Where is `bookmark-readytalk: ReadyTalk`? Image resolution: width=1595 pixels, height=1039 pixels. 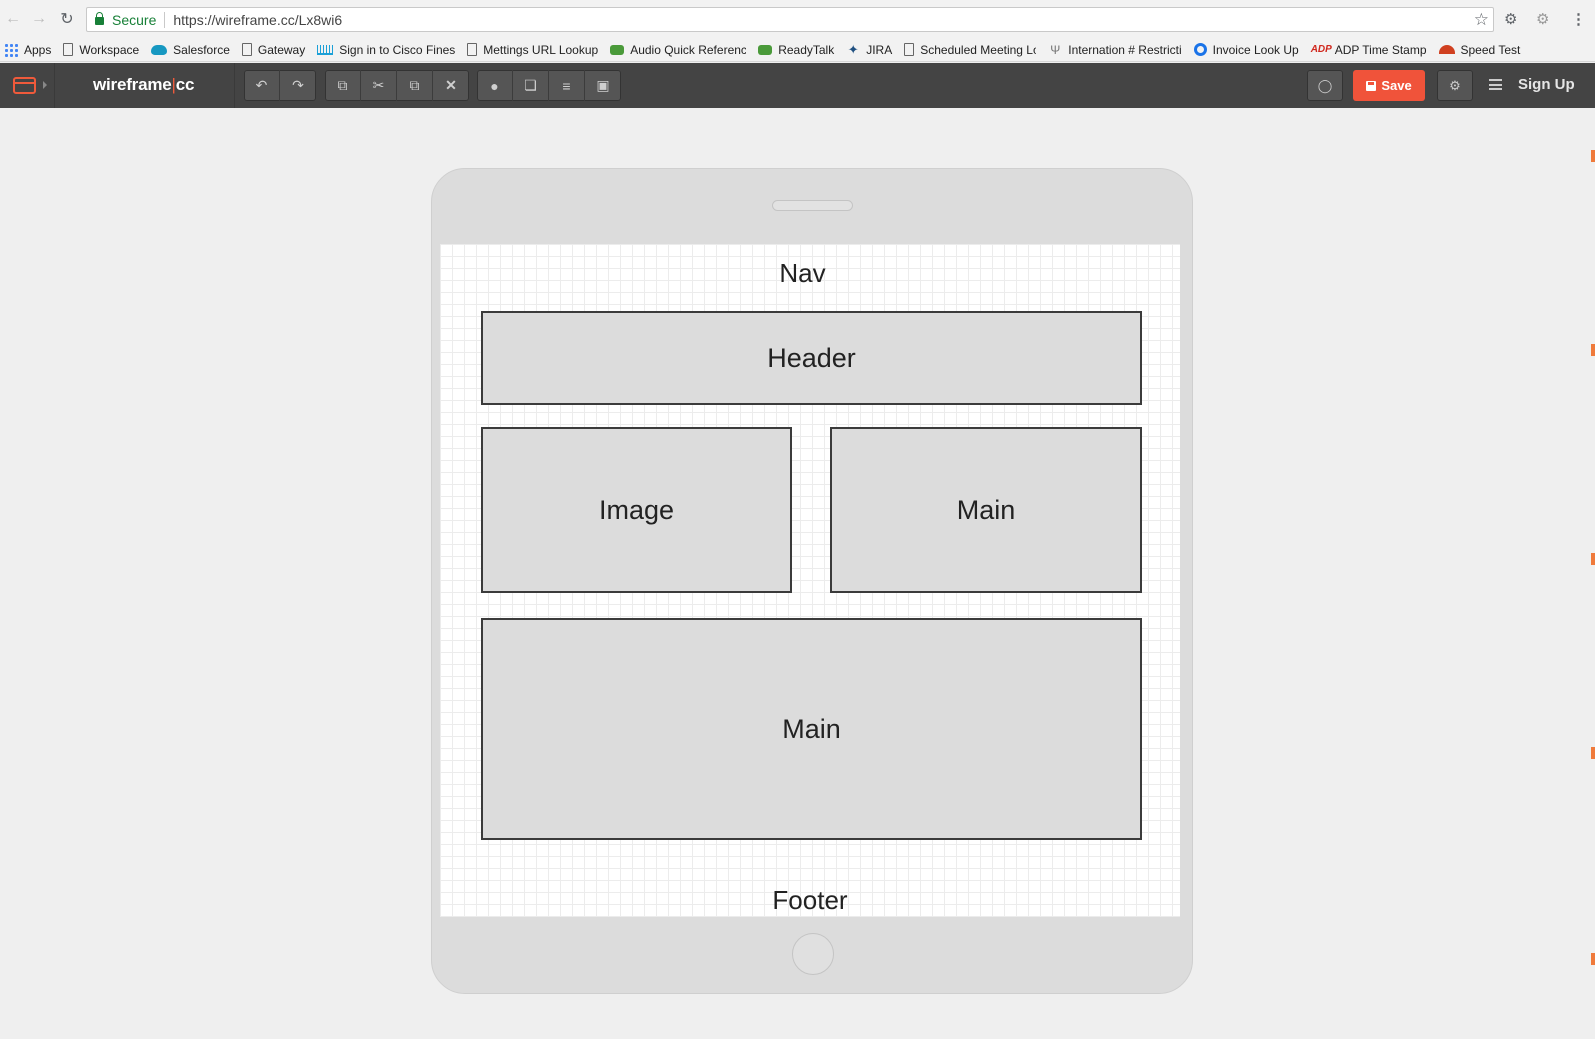
bookmark-readytalk: ReadyTalk is located at coordinates (796, 50).